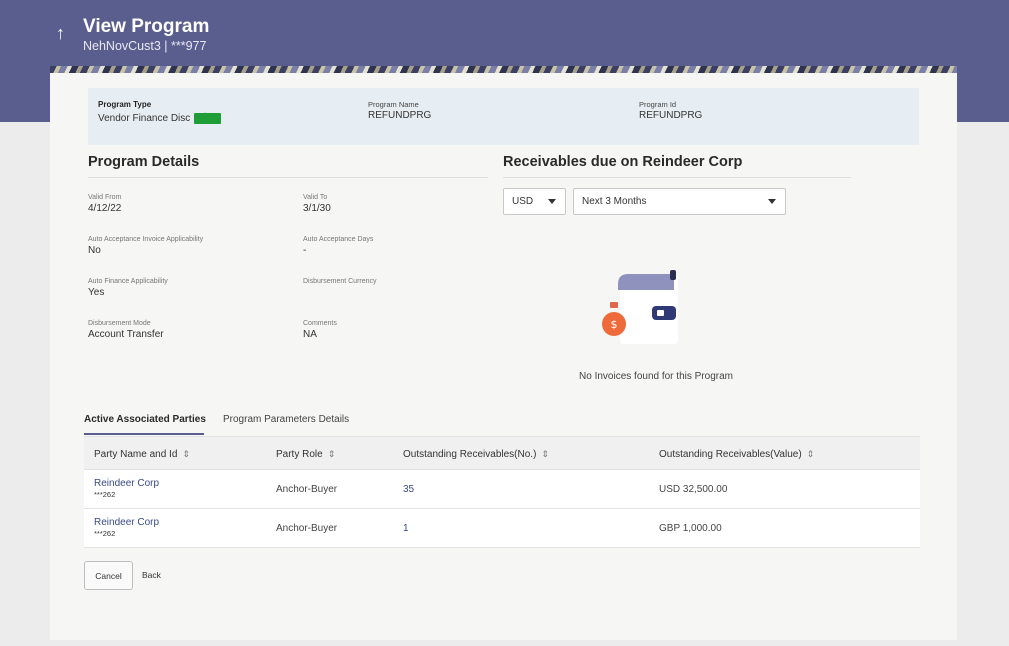 The width and height of the screenshot is (1009, 646). What do you see at coordinates (151, 575) in the screenshot?
I see `back-button: Back` at bounding box center [151, 575].